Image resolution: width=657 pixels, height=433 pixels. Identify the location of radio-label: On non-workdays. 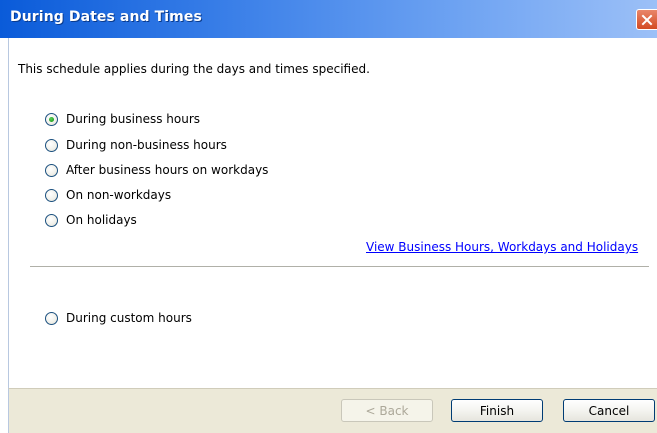
(119, 195).